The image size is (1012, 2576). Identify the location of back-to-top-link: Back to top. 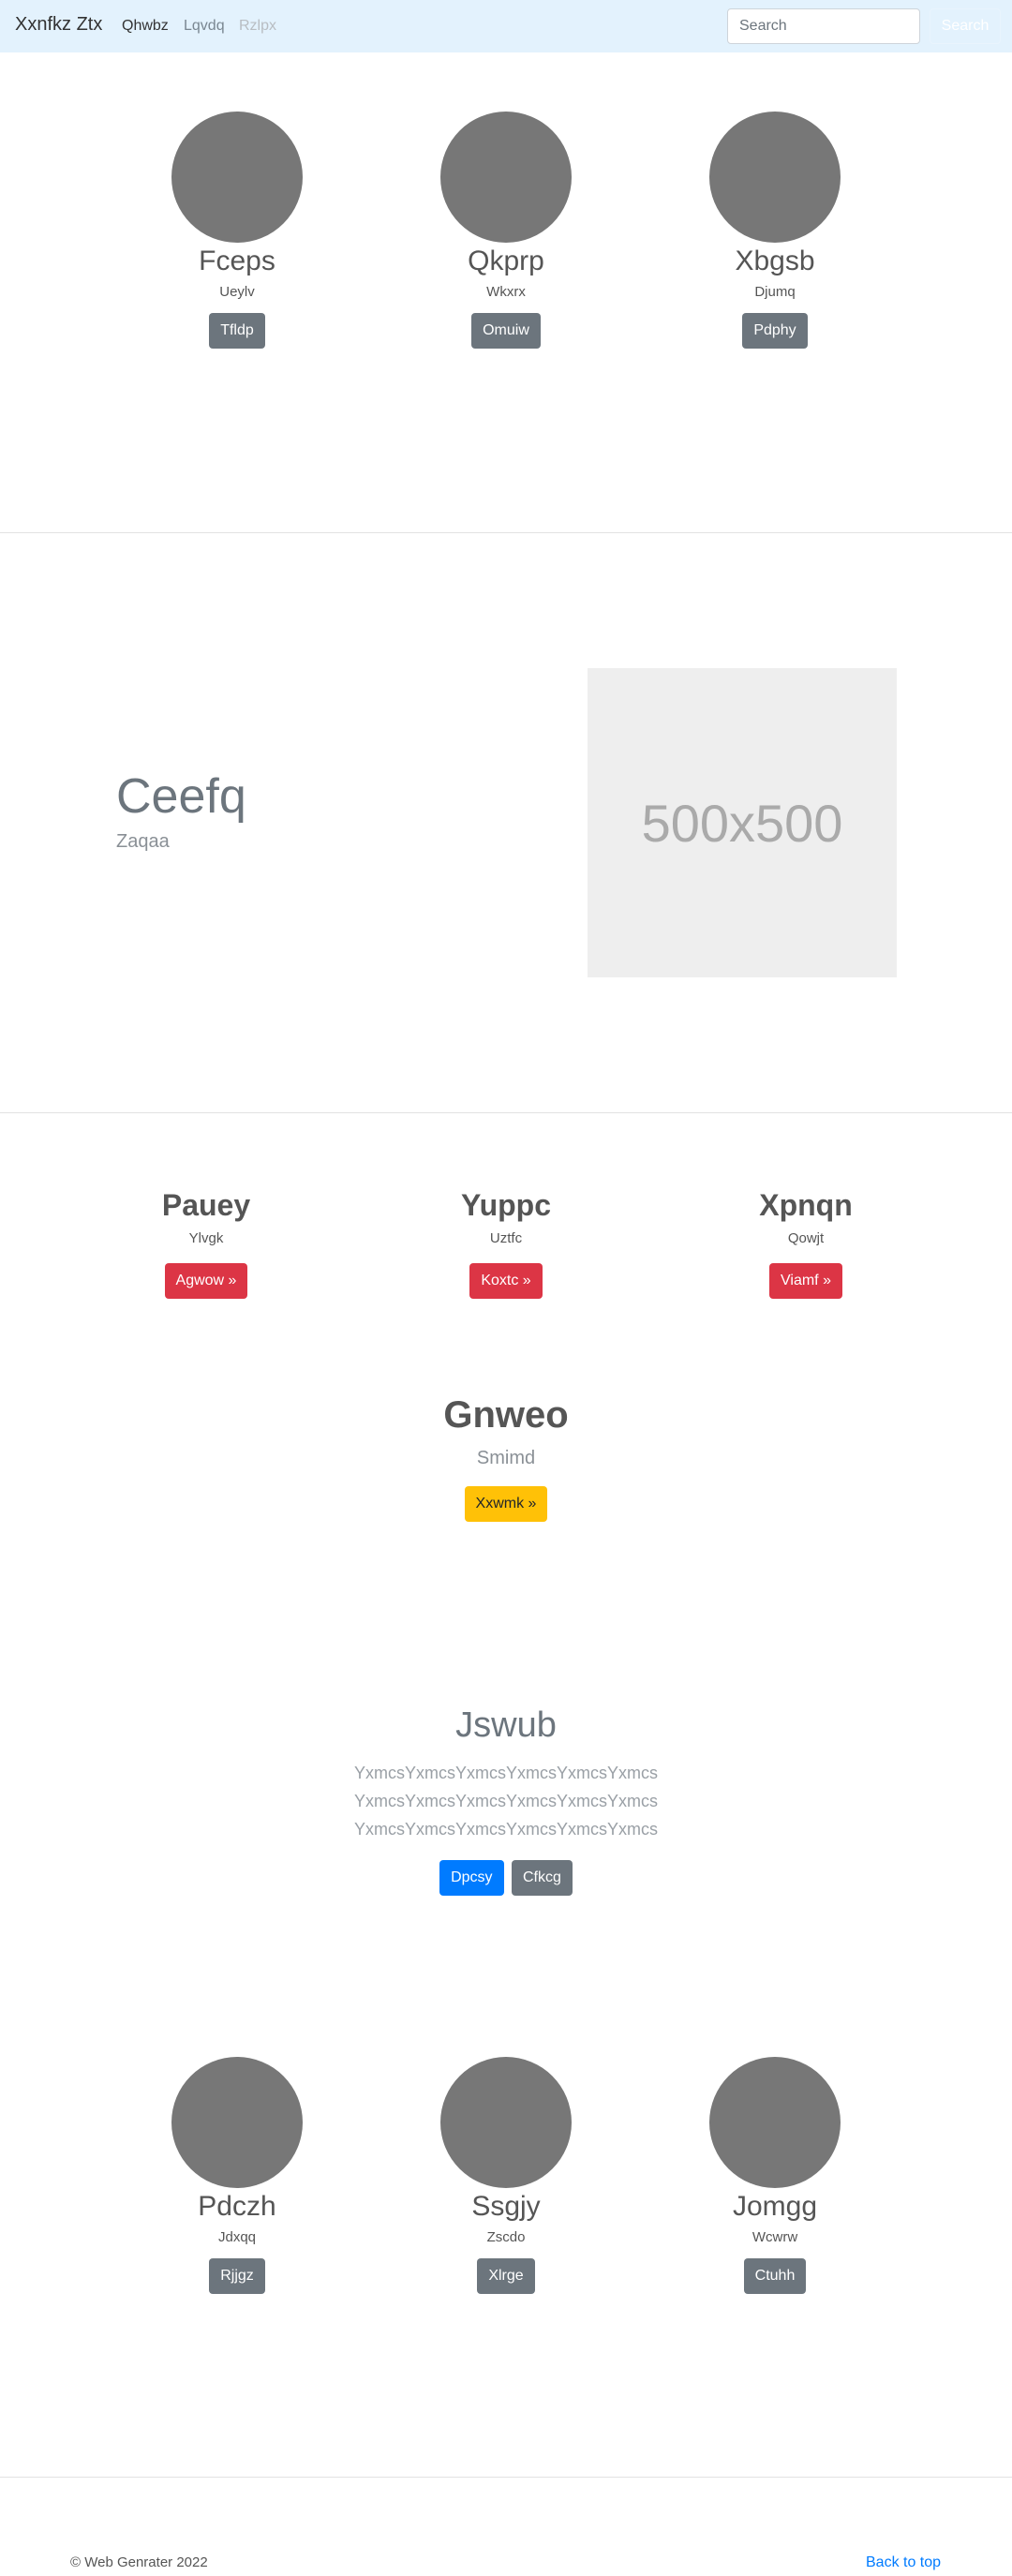
(903, 2562).